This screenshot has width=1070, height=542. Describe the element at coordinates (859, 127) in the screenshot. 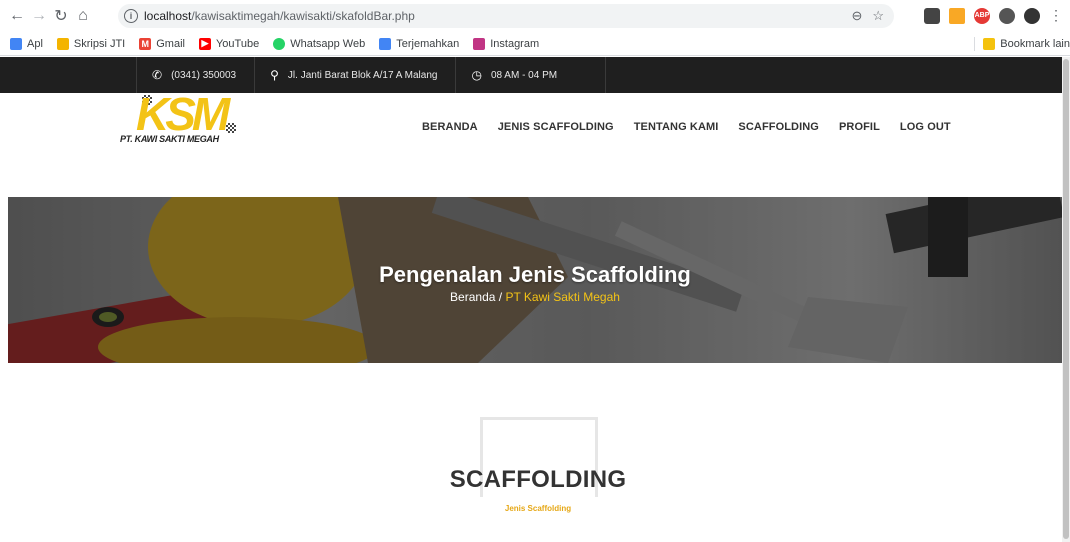

I see `menu-item-profil: PROFIL` at that location.